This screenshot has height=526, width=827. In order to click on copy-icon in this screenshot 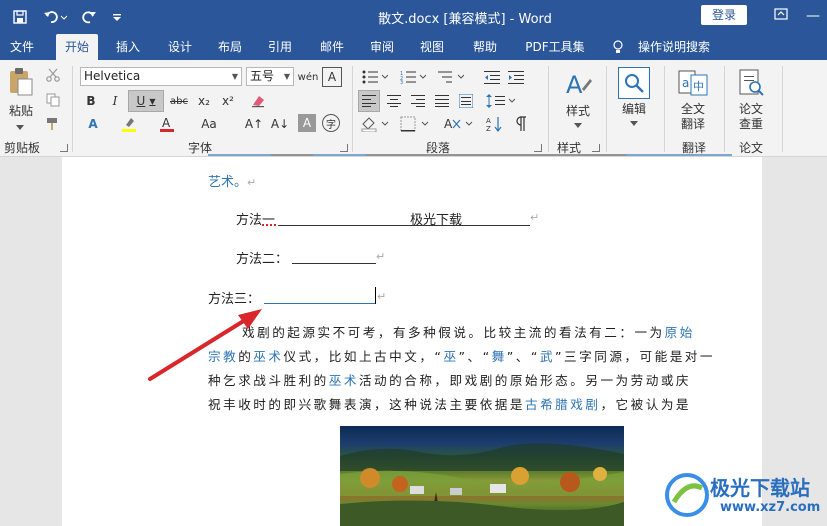, I will do `click(53, 100)`.